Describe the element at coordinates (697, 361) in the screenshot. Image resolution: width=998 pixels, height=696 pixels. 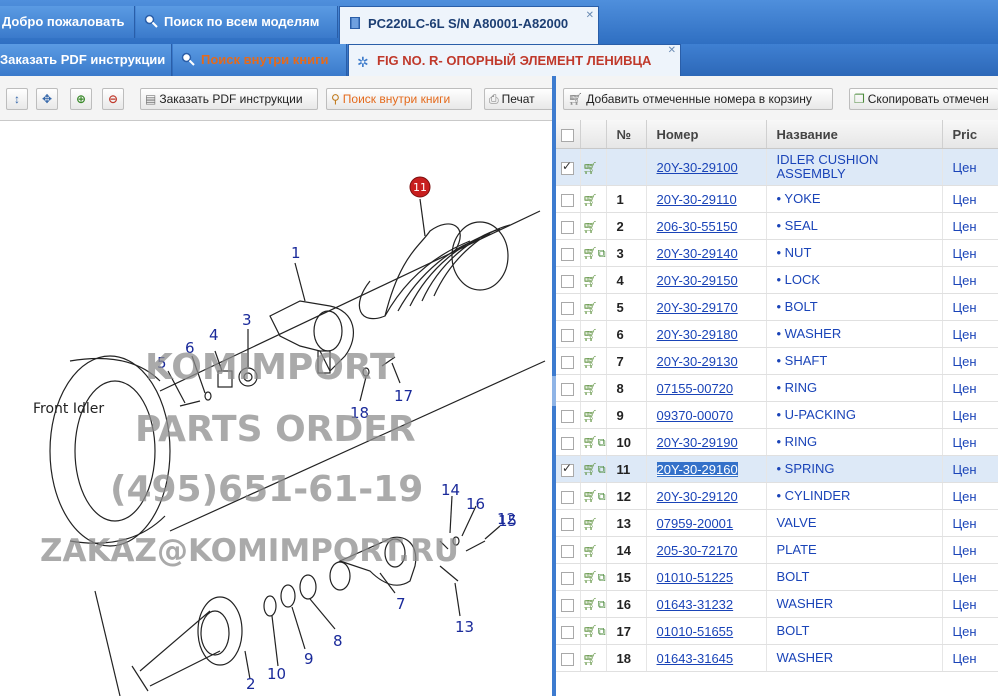
I see `part-number-link: 20Y-30-29130` at that location.